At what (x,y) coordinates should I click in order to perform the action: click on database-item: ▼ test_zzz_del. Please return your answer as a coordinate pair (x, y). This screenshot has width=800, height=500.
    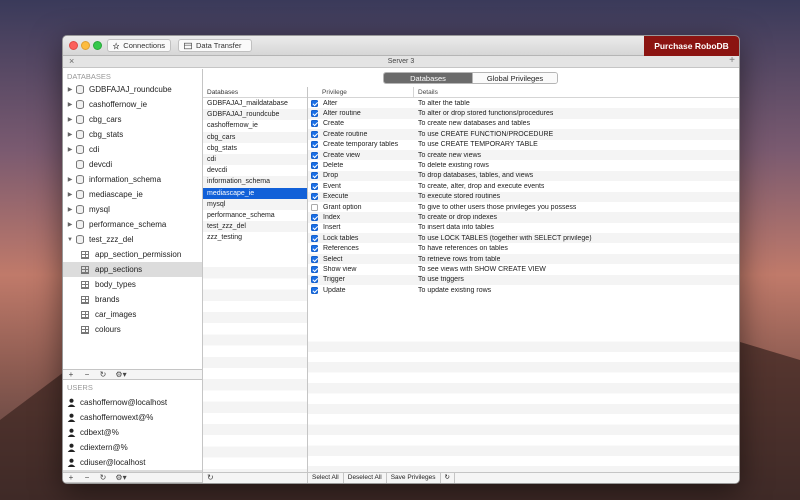
    Looking at the image, I should click on (132, 239).